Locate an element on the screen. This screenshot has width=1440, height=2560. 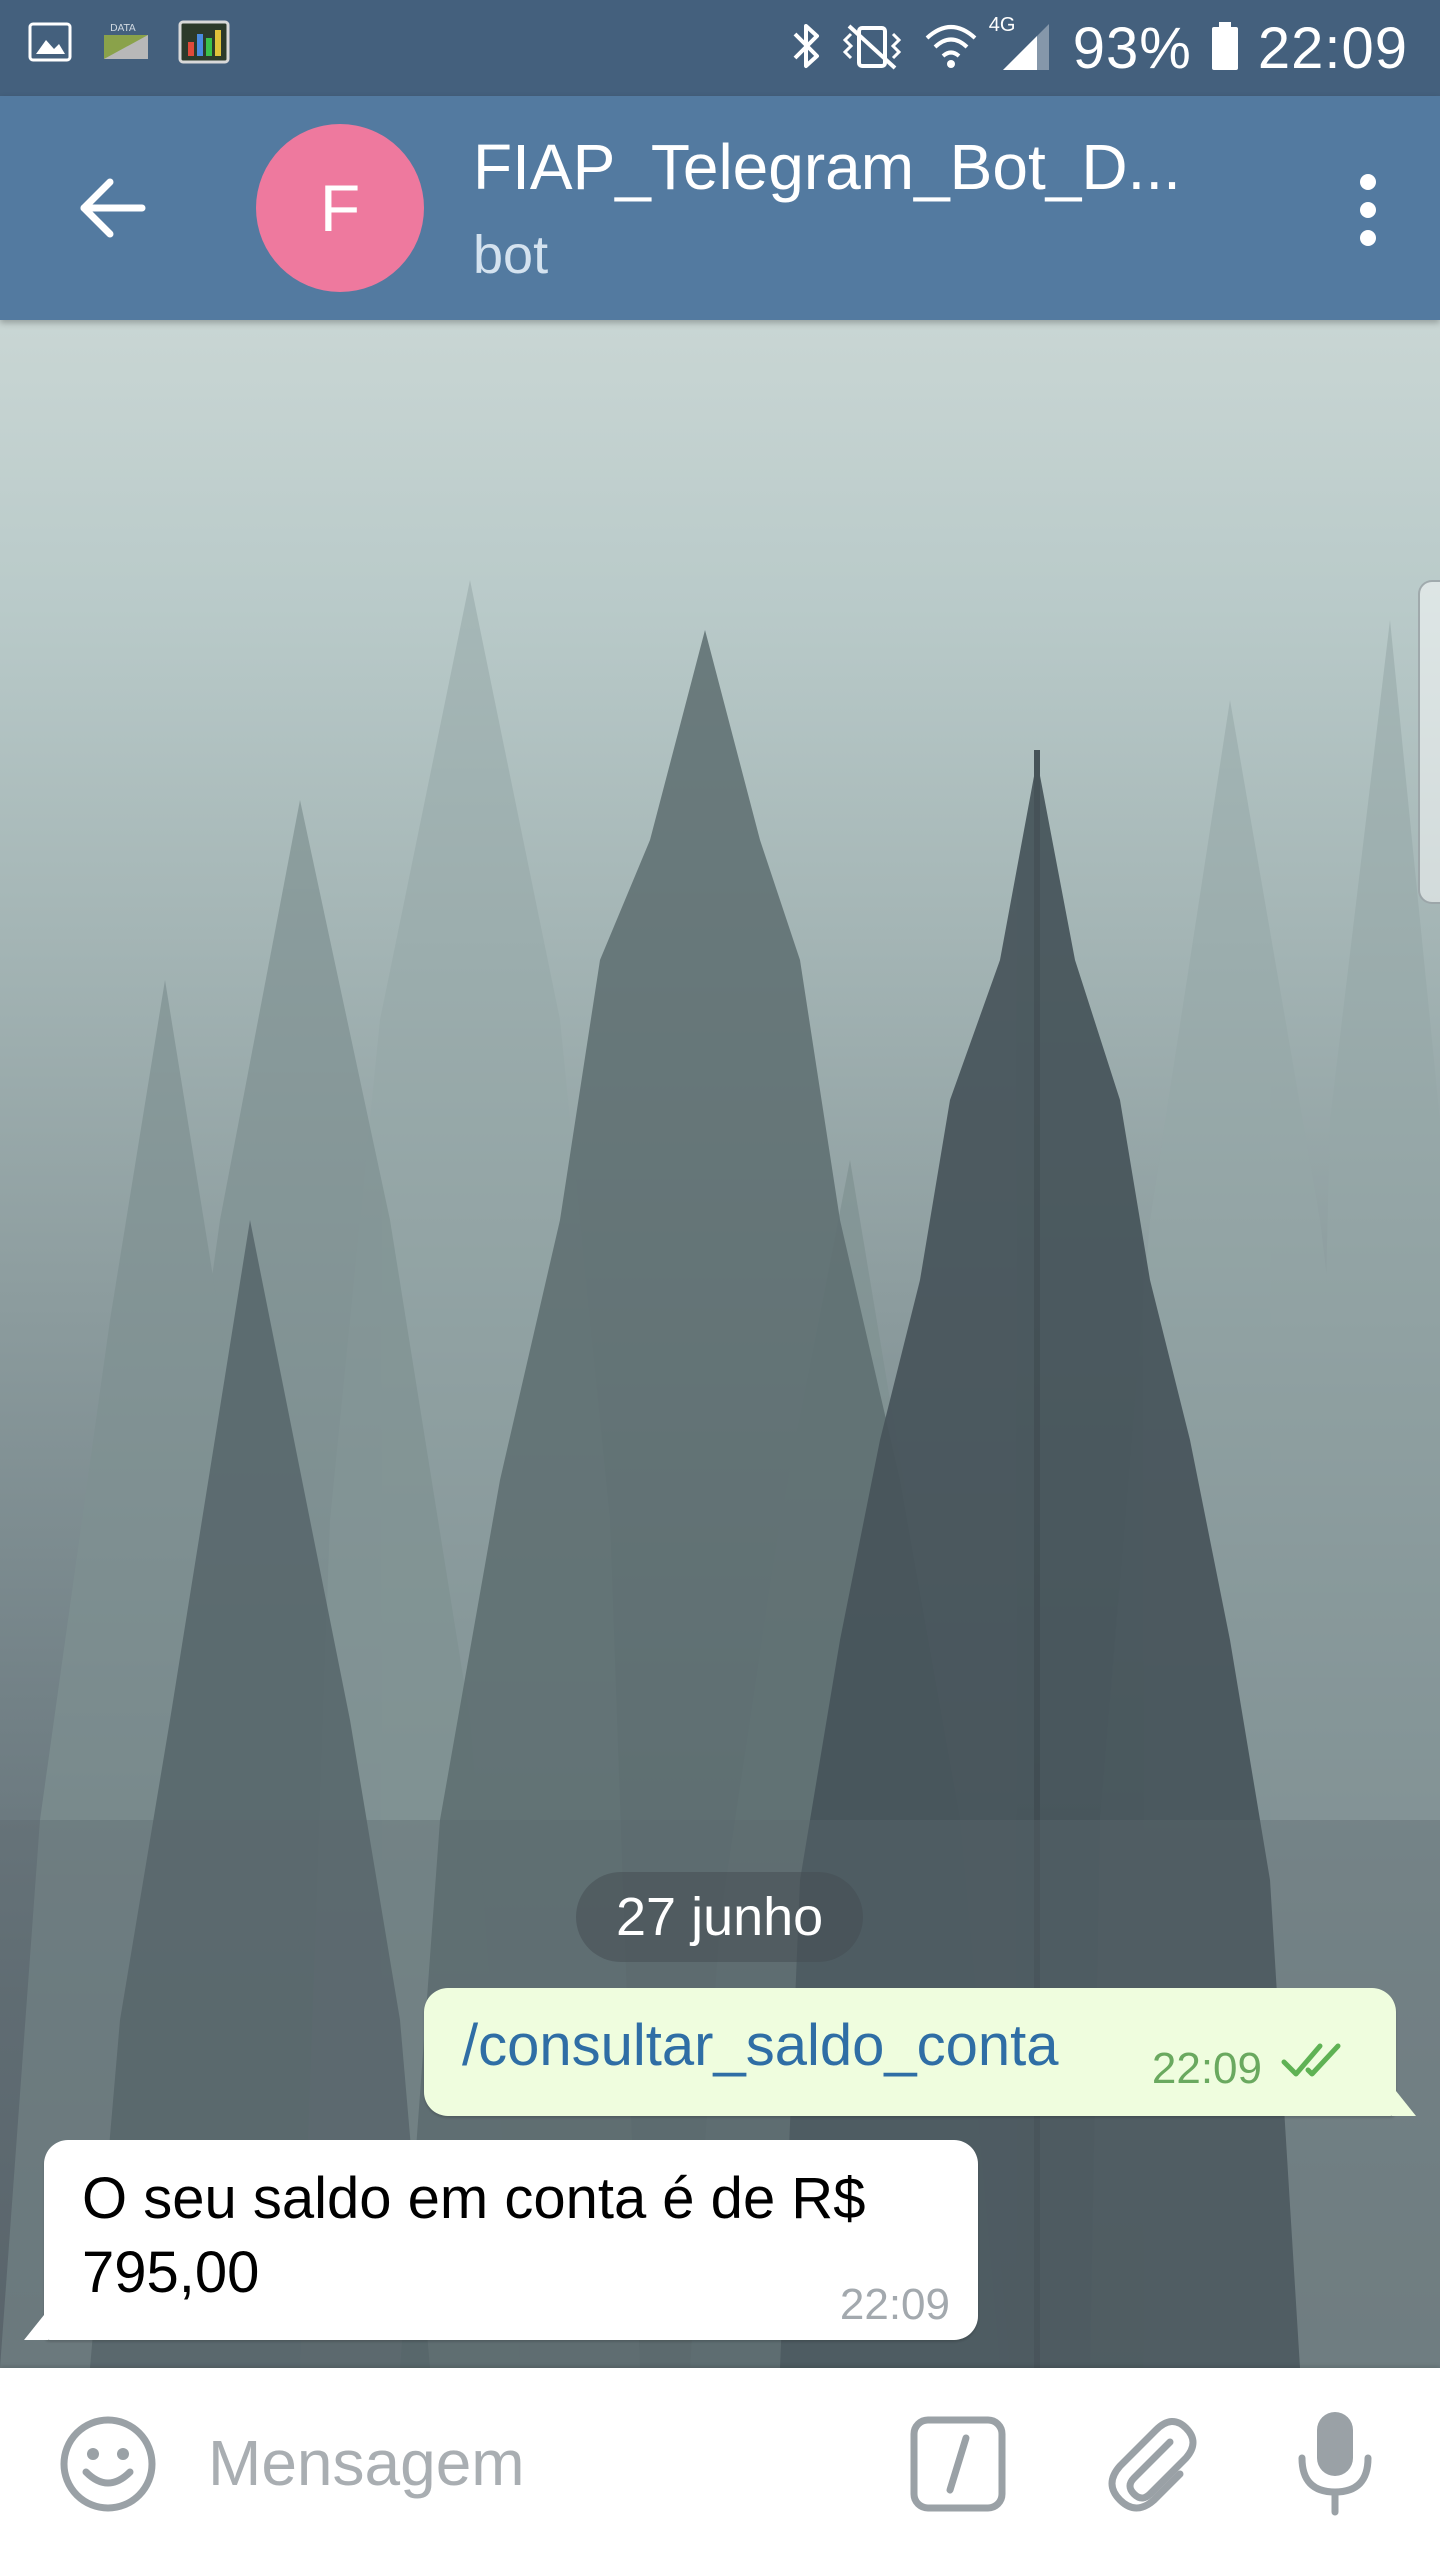
message-text: /consultar_saldo_conta is located at coordinates (760, 2045).